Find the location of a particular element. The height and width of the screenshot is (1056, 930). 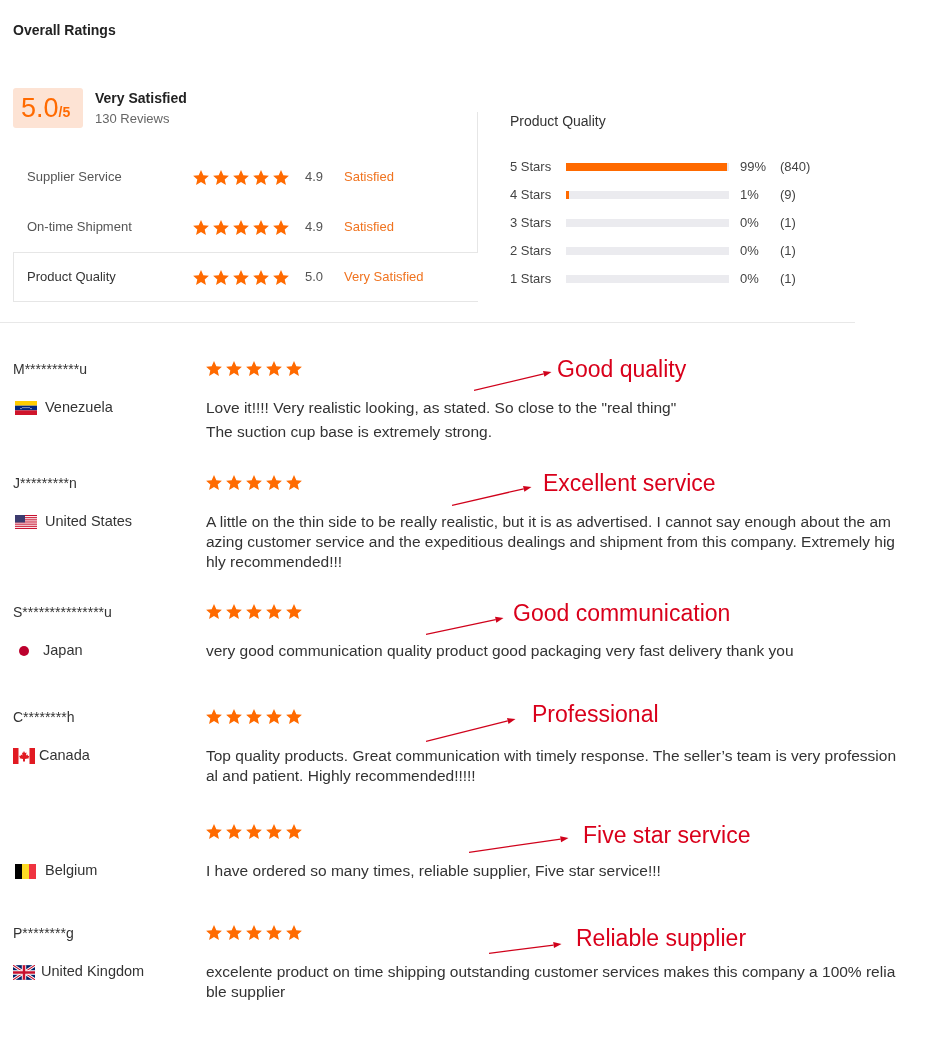

score-value: 5.0 is located at coordinates (40, 108).